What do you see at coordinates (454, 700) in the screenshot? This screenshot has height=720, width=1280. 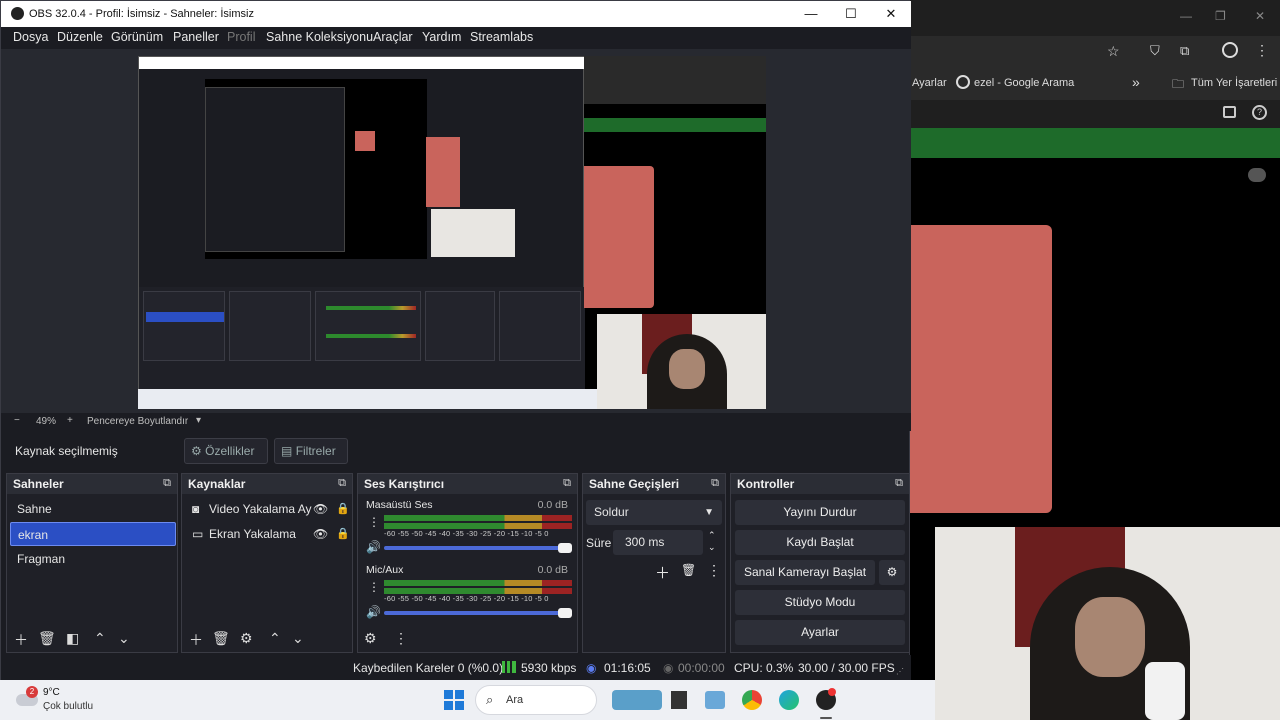 I see `start-menu-icon` at bounding box center [454, 700].